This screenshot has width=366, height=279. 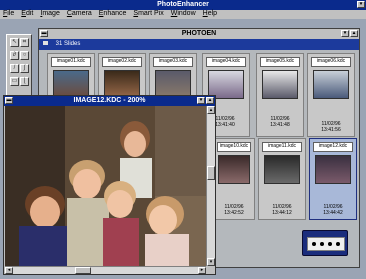 I want to click on thumbnail-image12: image12.kdc 11/02/96 13:44:42, so click(x=333, y=179).